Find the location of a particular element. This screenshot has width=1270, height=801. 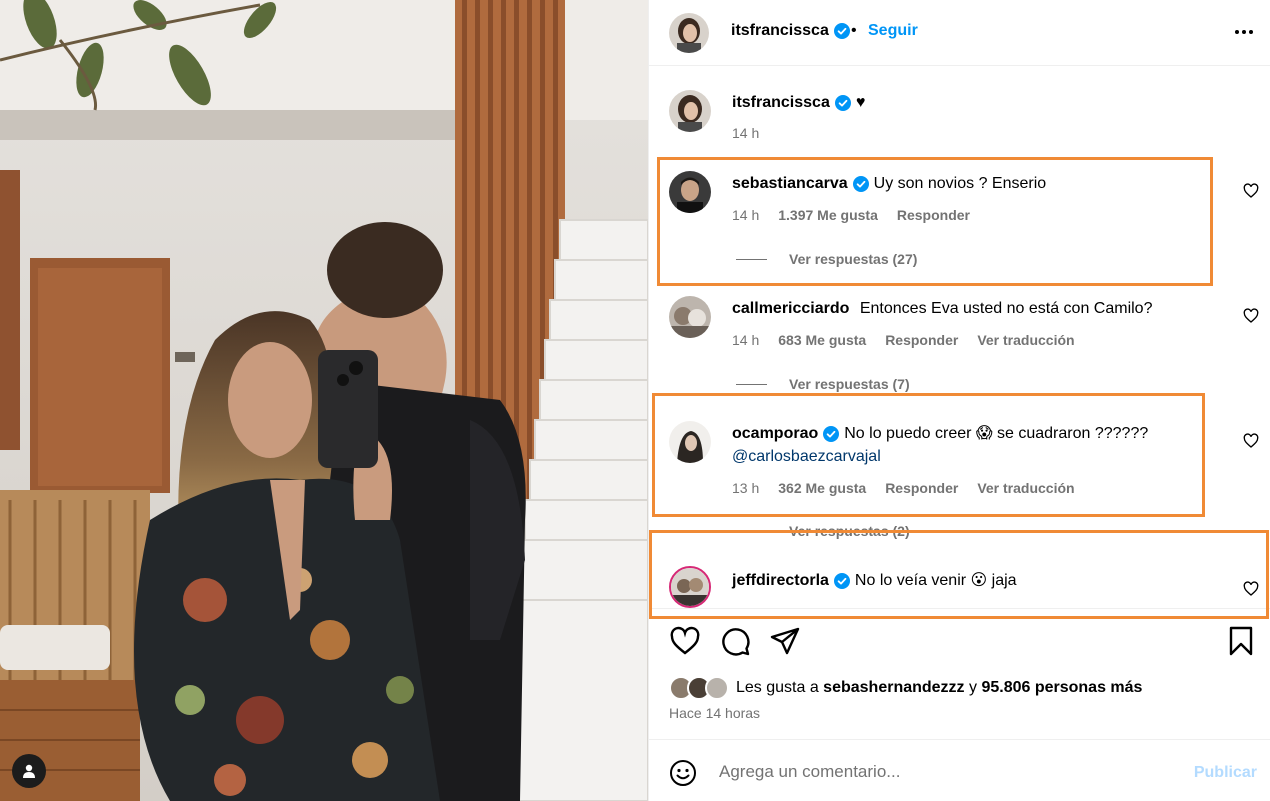

comment-username: callmericciardo is located at coordinates (790, 308).